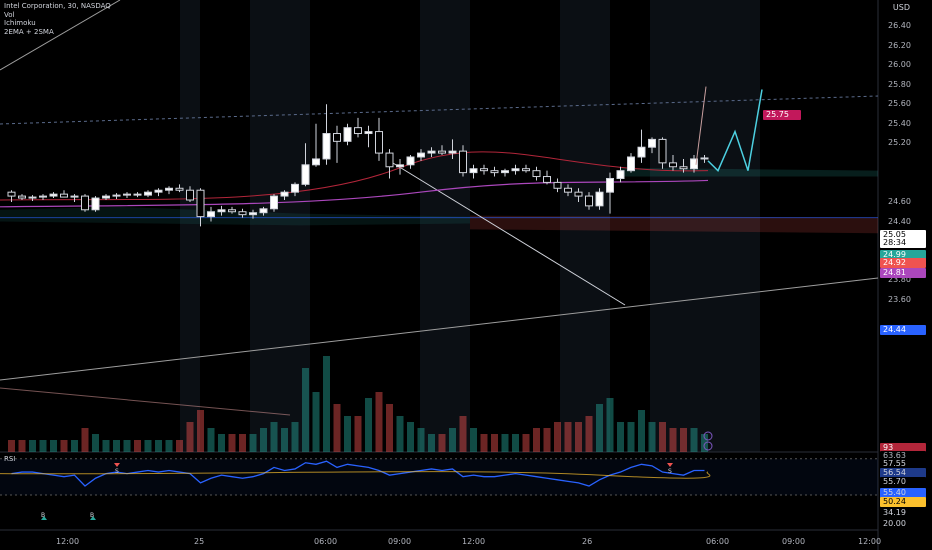  What do you see at coordinates (899, 65) in the screenshot?
I see `price-tick: 26.00` at bounding box center [899, 65].